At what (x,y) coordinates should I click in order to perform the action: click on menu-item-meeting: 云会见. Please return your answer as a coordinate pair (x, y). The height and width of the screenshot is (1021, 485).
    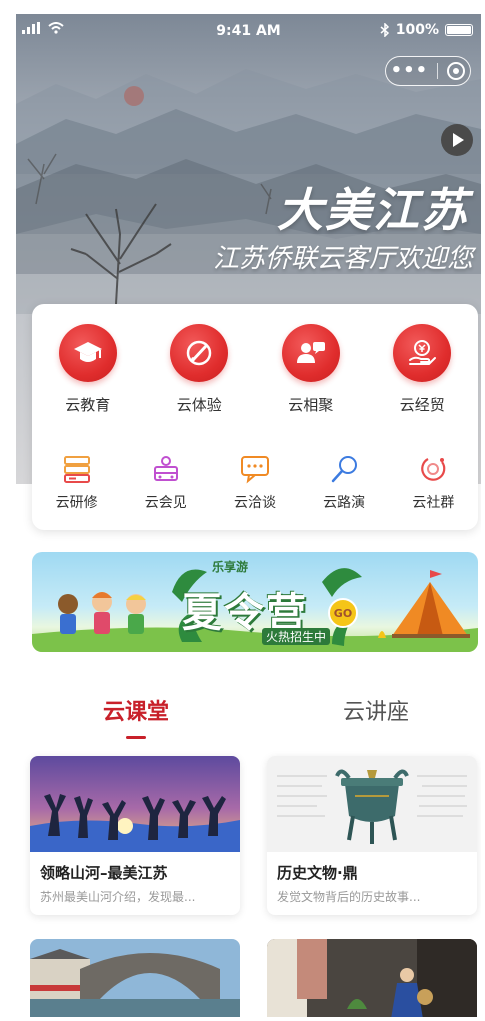
    Looking at the image, I should click on (165, 483).